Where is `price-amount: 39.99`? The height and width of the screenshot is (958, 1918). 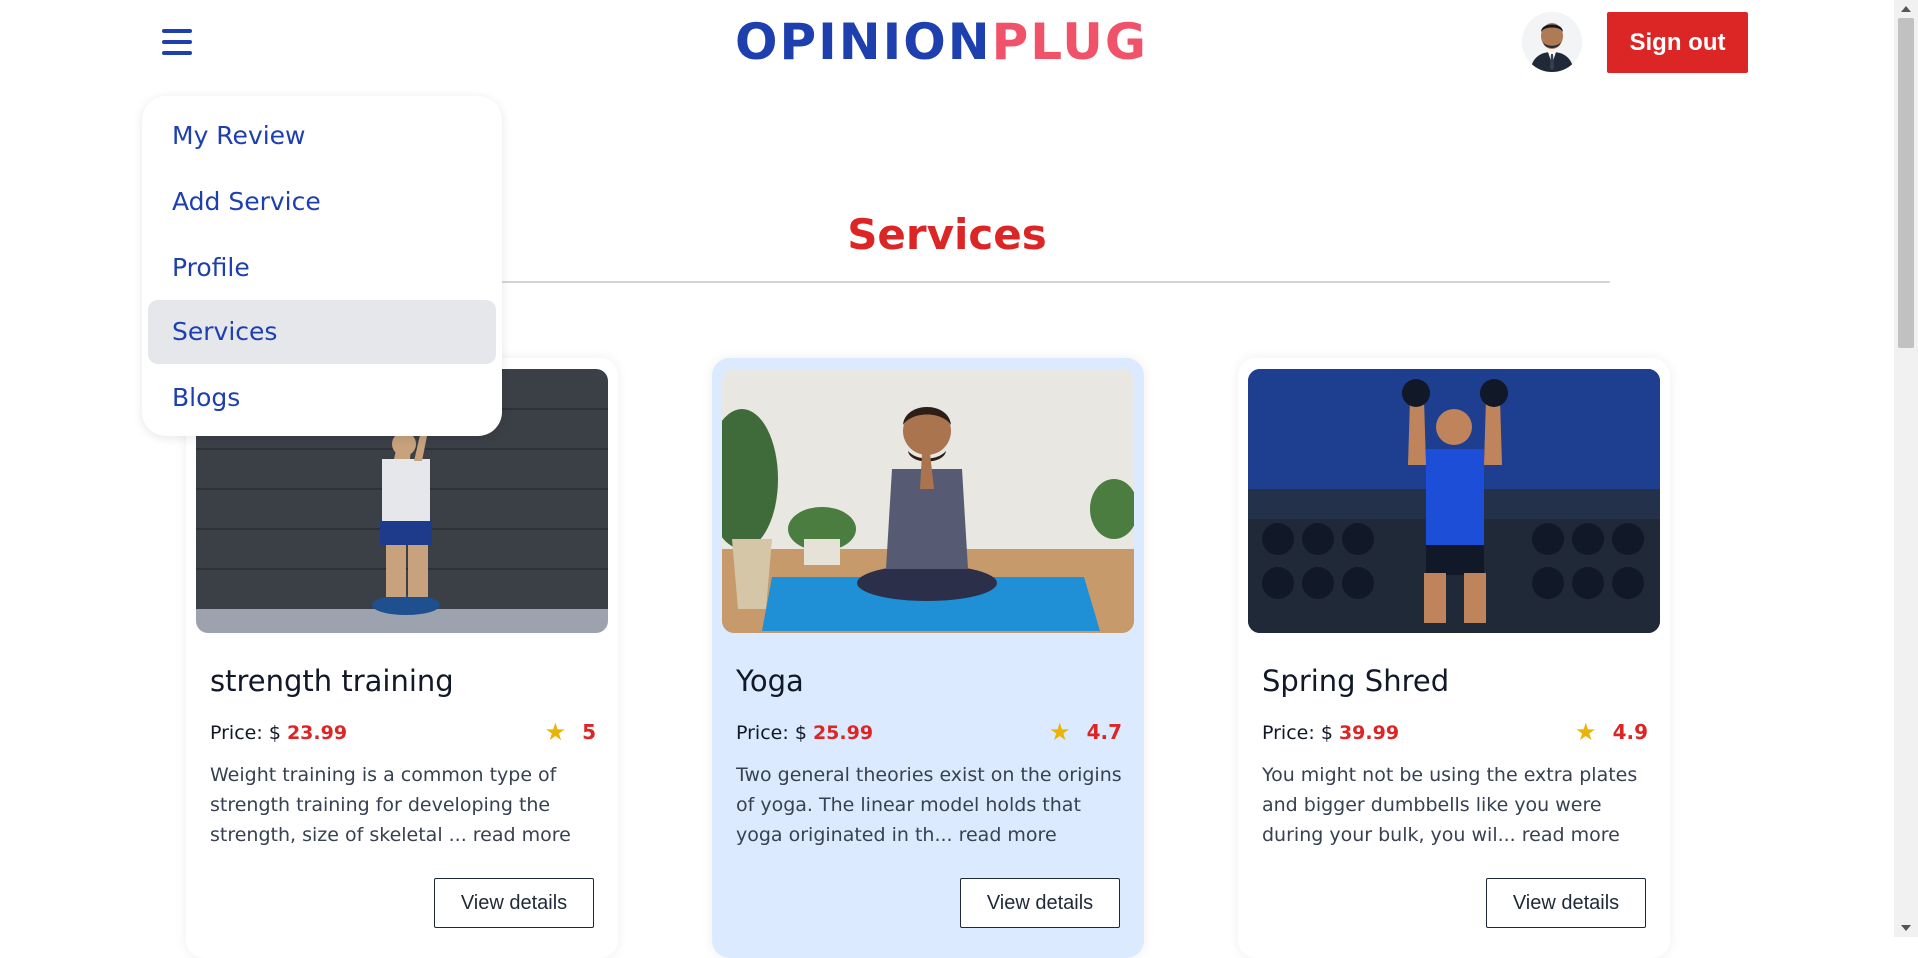
price-amount: 39.99 is located at coordinates (1369, 733).